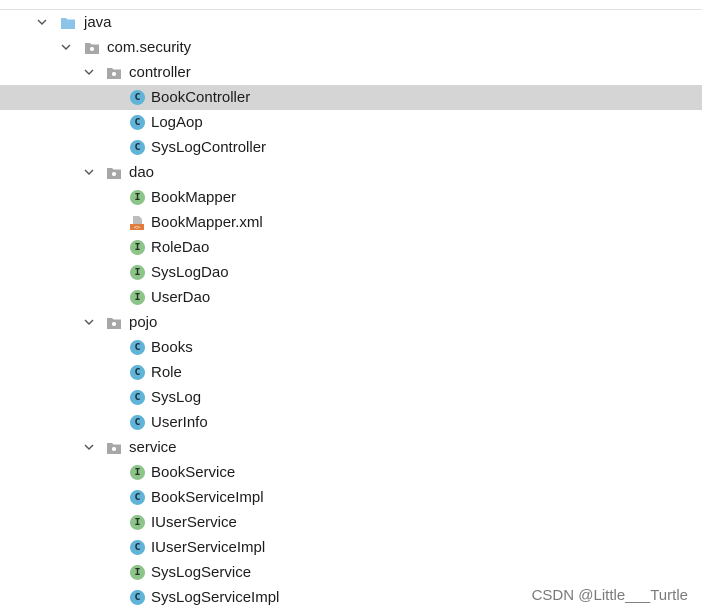  Describe the element at coordinates (207, 222) in the screenshot. I see `tree-item-label: BookMapper.xml` at that location.